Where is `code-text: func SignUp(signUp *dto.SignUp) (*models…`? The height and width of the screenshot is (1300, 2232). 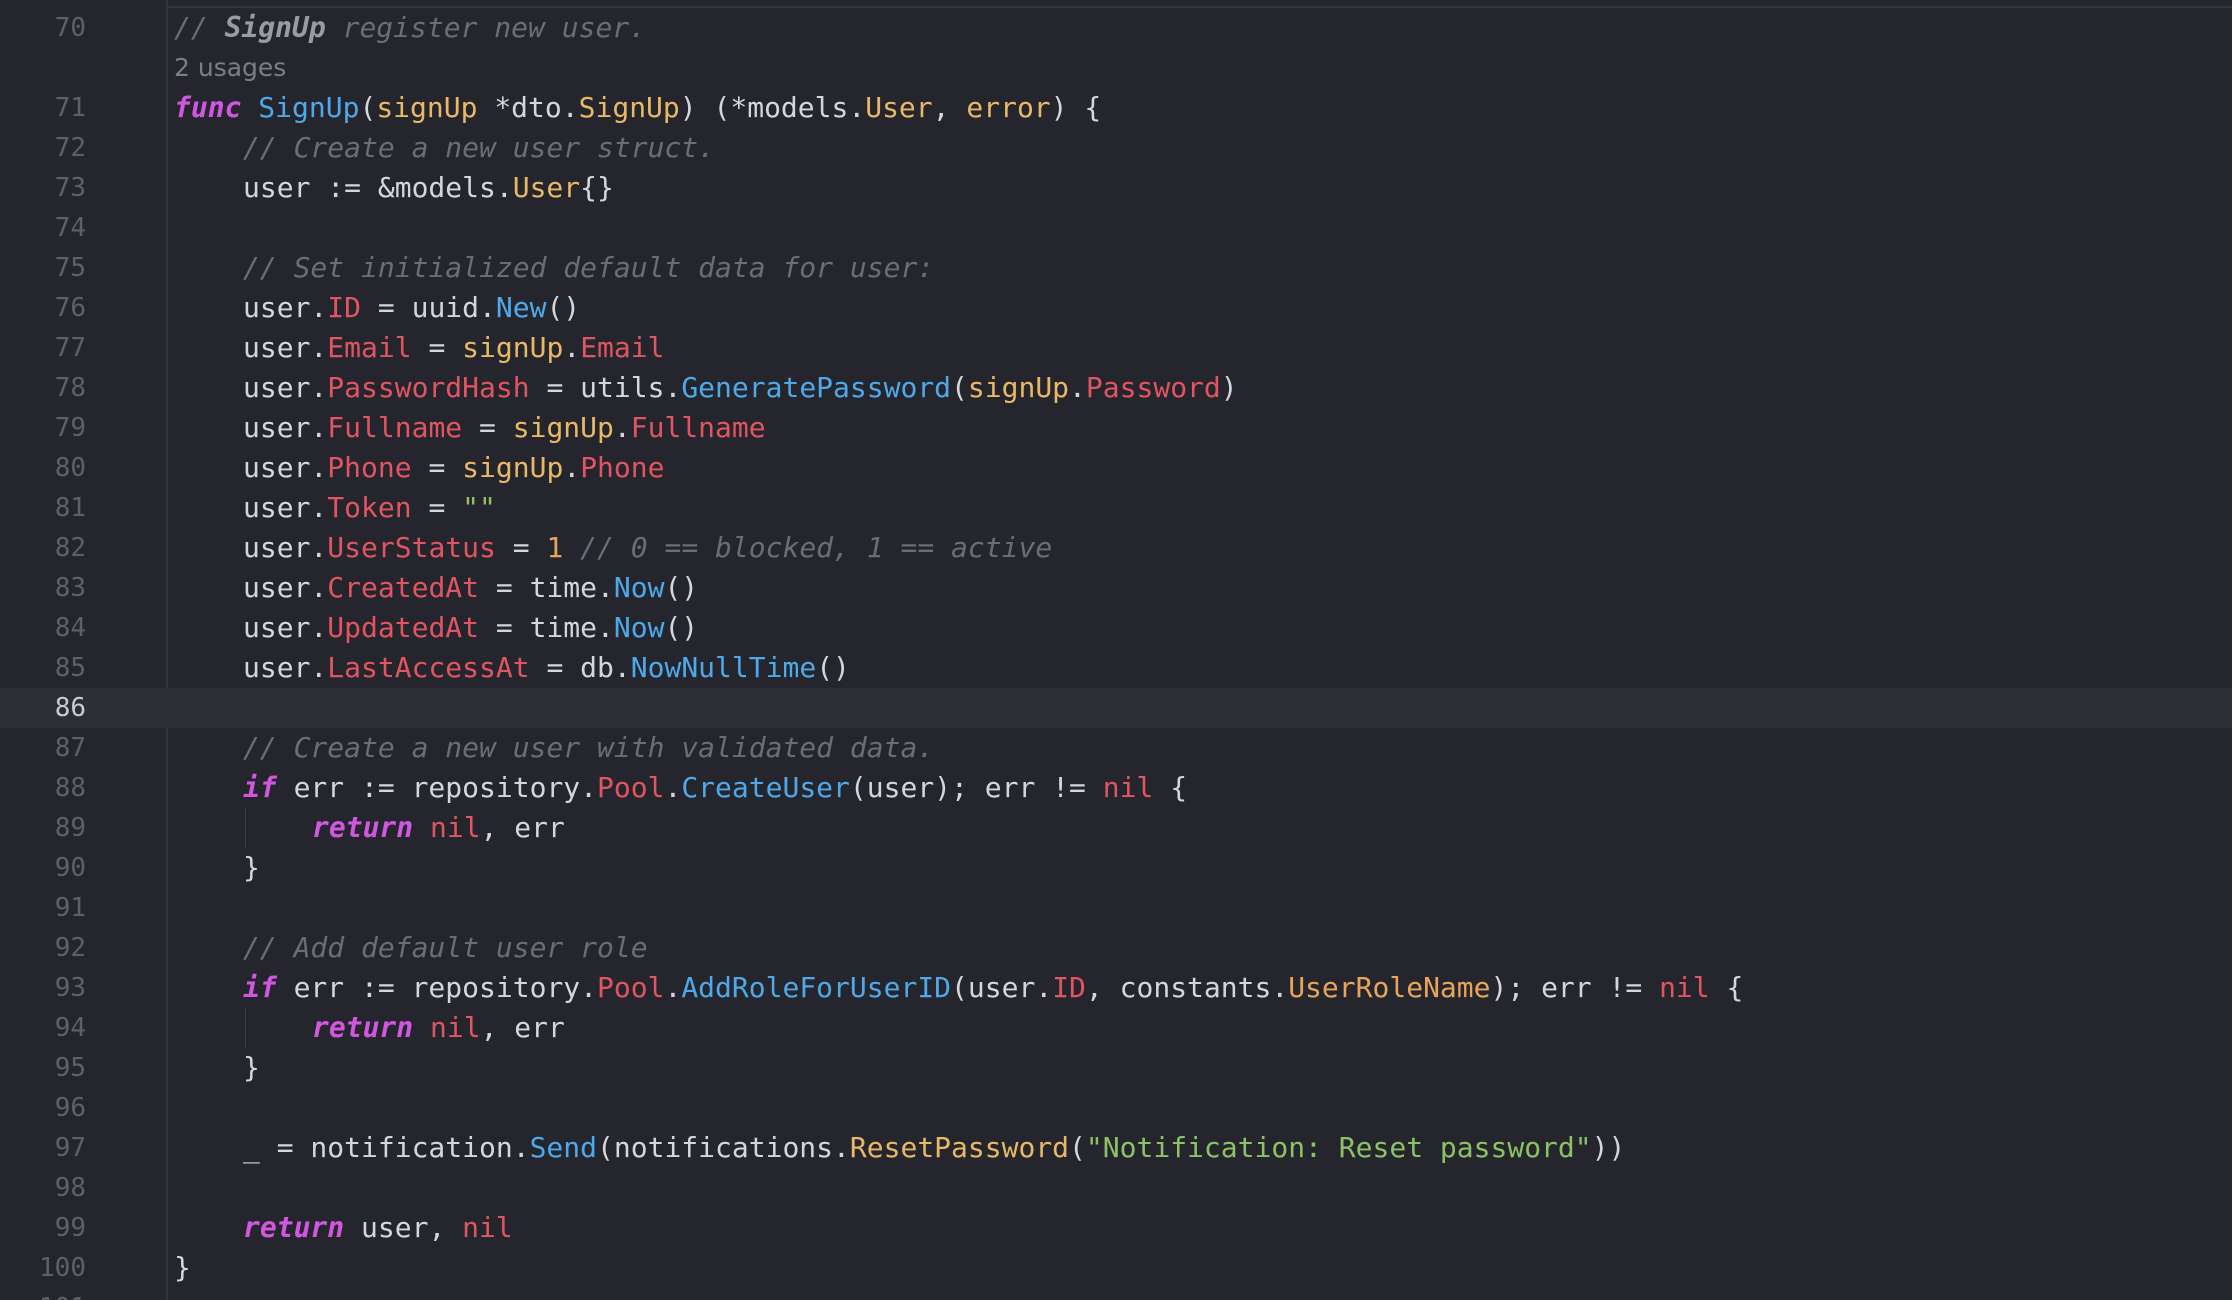
code-text: func SignUp(signUp *dto.SignUp) (*models… is located at coordinates (637, 108).